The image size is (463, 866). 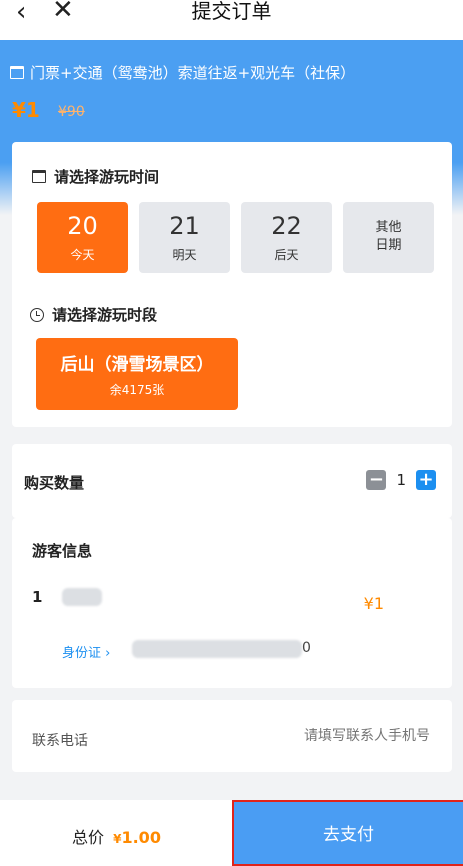 I want to click on clock-icon, so click(x=37, y=314).